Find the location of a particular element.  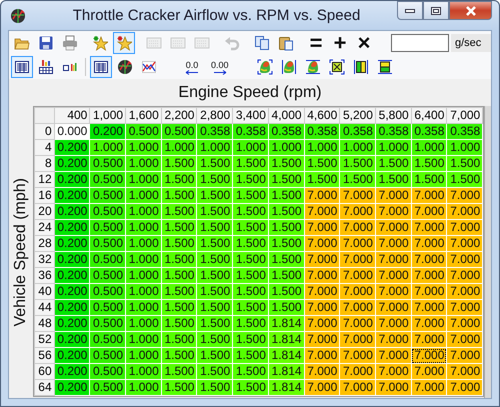

close-button is located at coordinates (470, 10).